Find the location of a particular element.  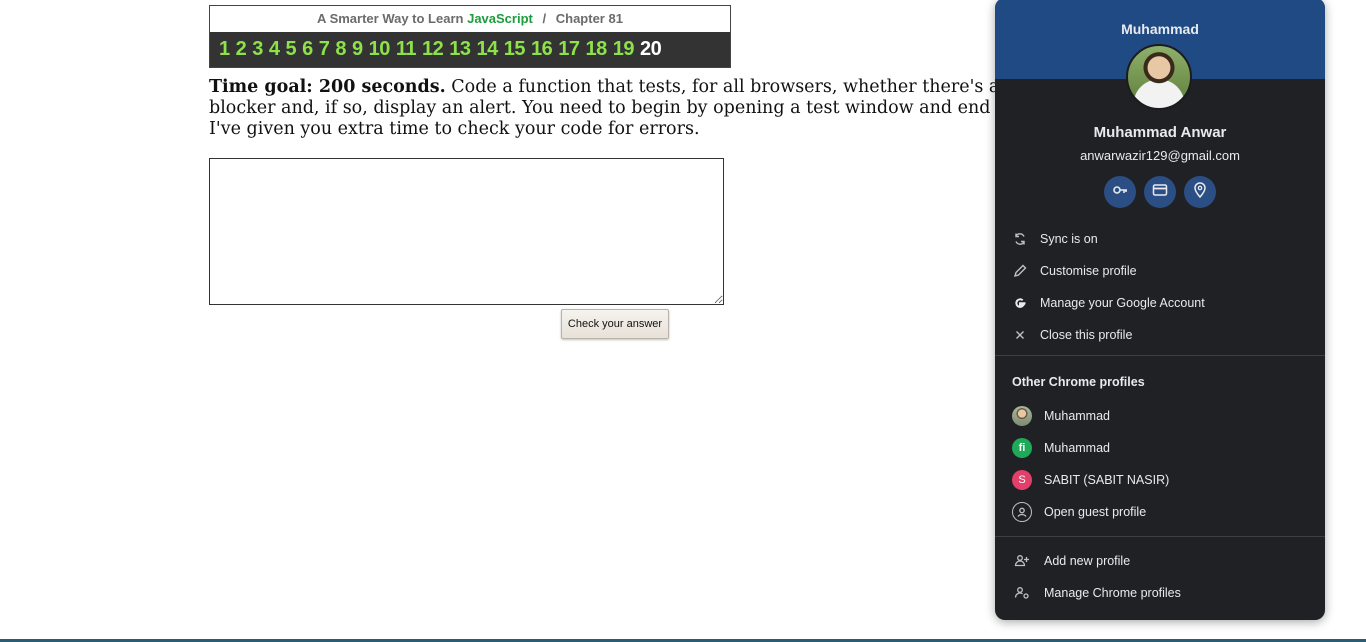

exercise-link-10: 10 is located at coordinates (380, 49).